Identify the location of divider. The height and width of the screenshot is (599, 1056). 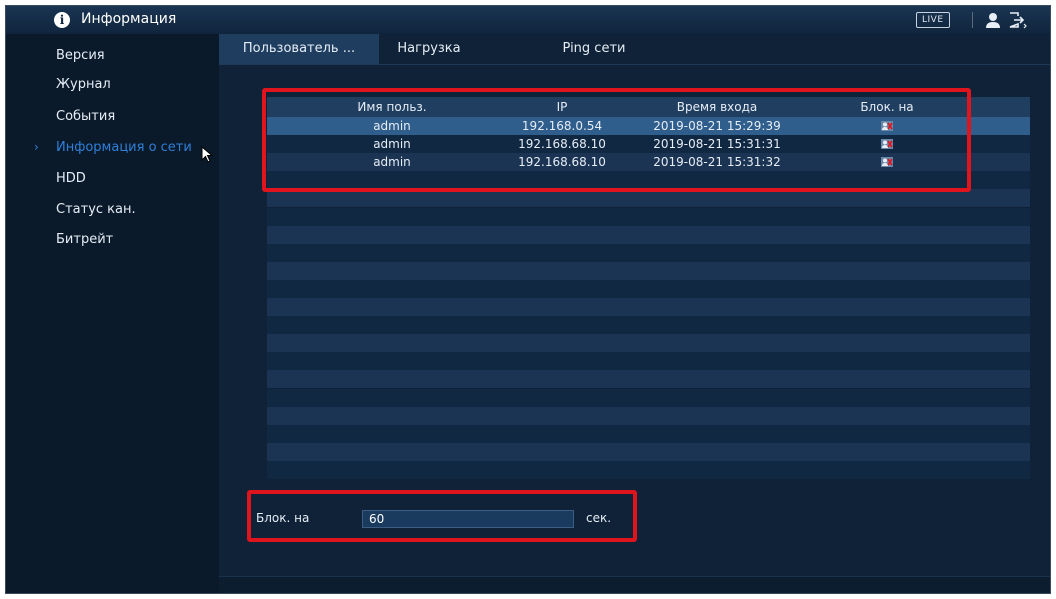
(972, 20).